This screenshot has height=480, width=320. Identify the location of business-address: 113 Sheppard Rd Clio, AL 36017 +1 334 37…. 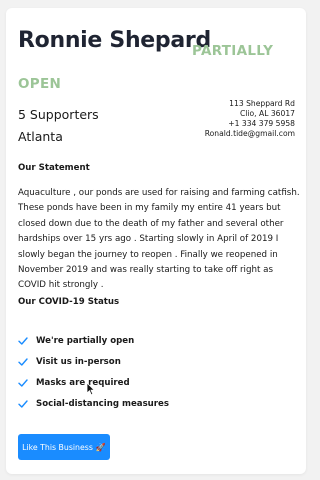
(250, 119).